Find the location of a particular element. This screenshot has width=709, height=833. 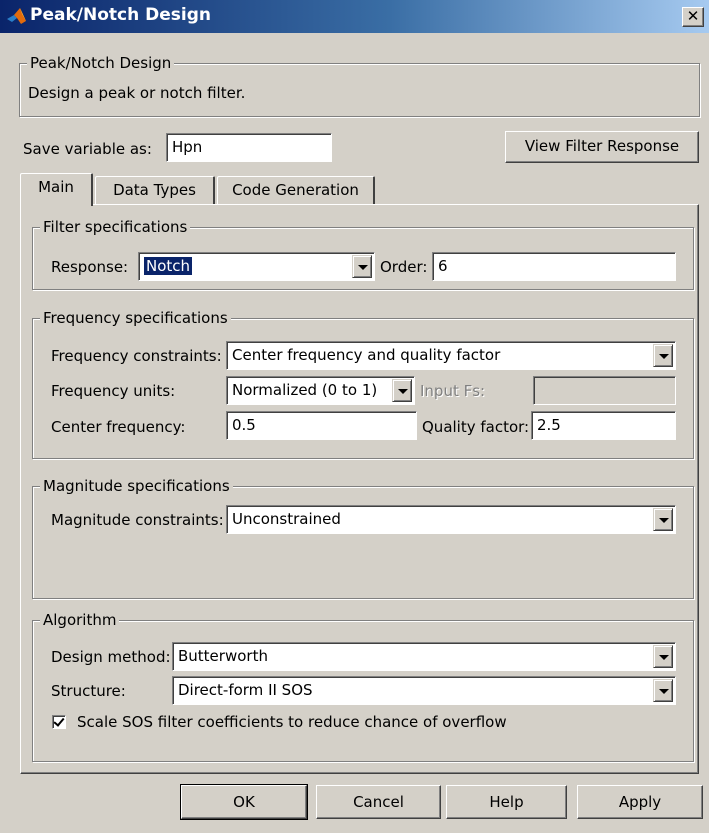

ok-button: OK is located at coordinates (244, 802).